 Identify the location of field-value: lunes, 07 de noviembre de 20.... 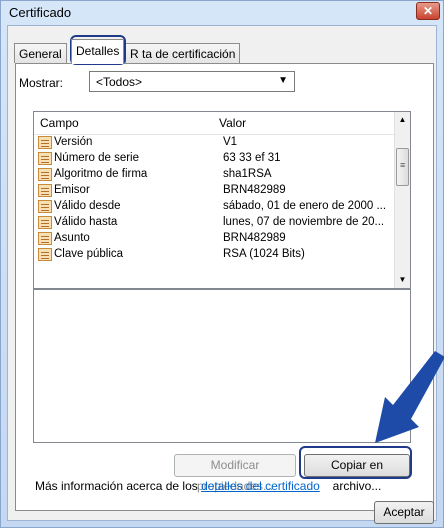
(304, 222).